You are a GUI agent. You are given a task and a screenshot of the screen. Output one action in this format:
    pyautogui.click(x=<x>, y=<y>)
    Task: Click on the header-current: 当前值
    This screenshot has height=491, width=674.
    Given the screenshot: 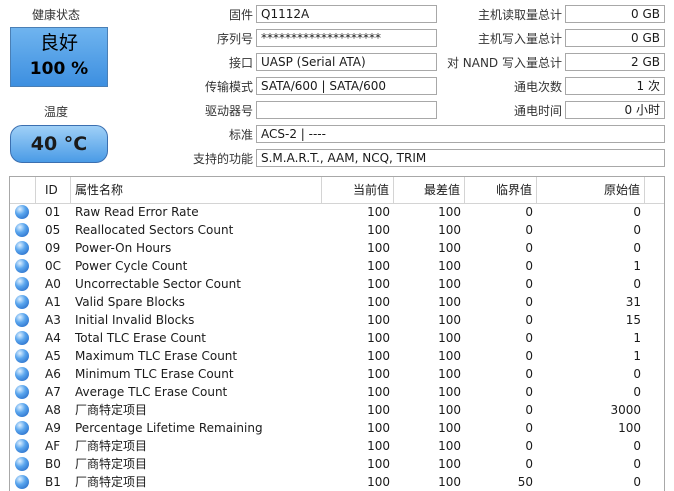 What is the action you would take?
    pyautogui.click(x=358, y=190)
    